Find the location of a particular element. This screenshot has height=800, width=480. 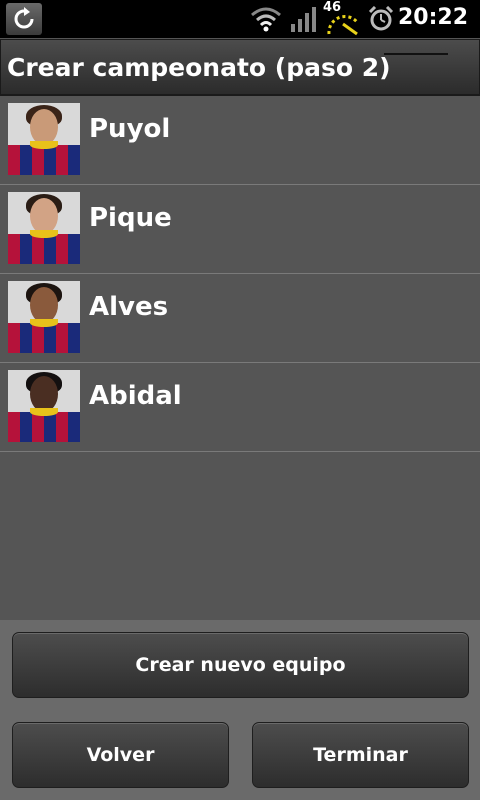

player-name: Alves is located at coordinates (129, 307).